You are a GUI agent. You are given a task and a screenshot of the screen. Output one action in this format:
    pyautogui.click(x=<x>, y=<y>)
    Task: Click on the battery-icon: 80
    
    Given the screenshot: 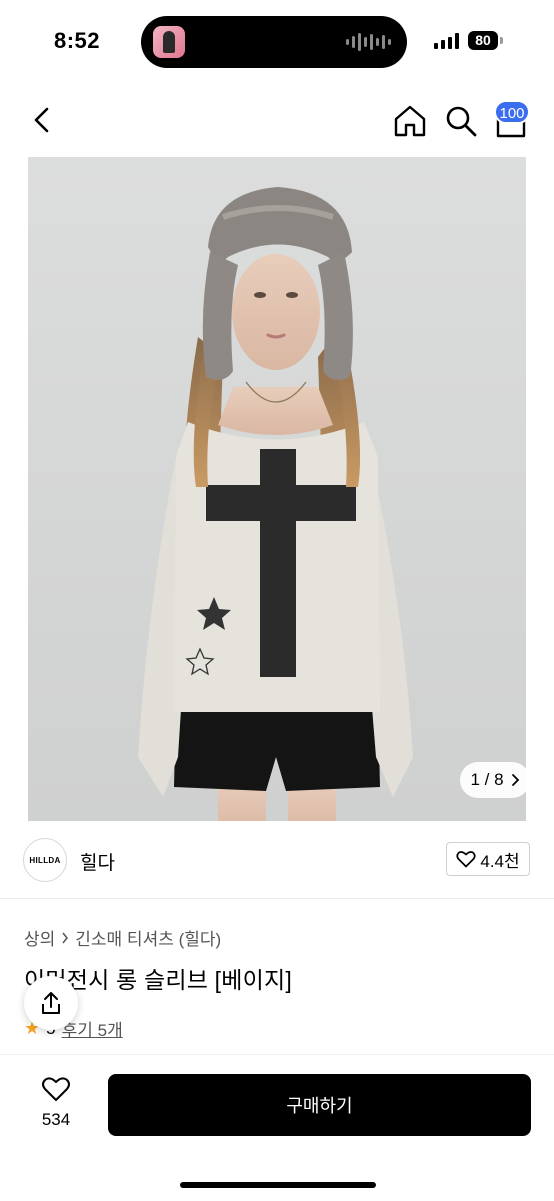 What is the action you would take?
    pyautogui.click(x=483, y=40)
    